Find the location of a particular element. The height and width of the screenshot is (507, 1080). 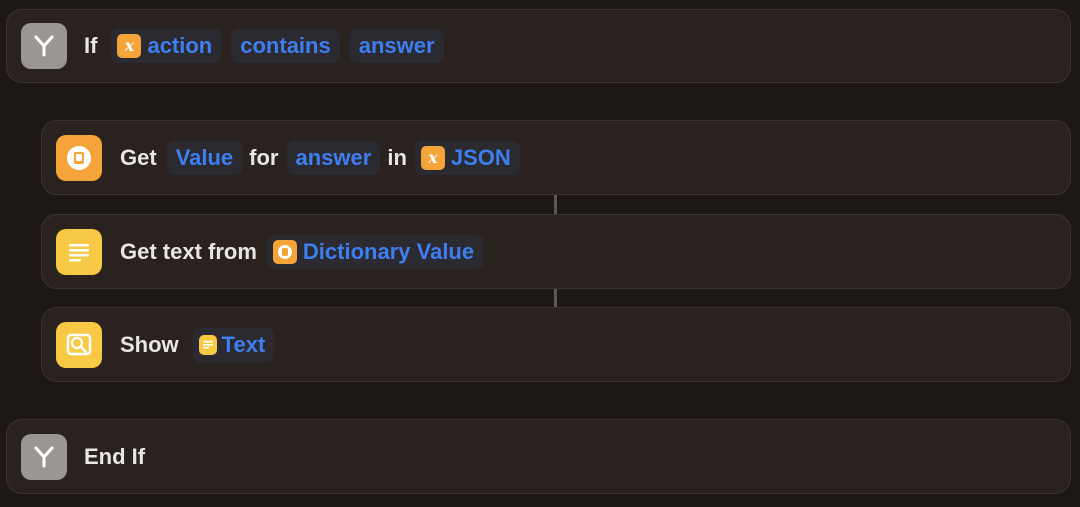

text-variable-token: Text is located at coordinates (233, 344).